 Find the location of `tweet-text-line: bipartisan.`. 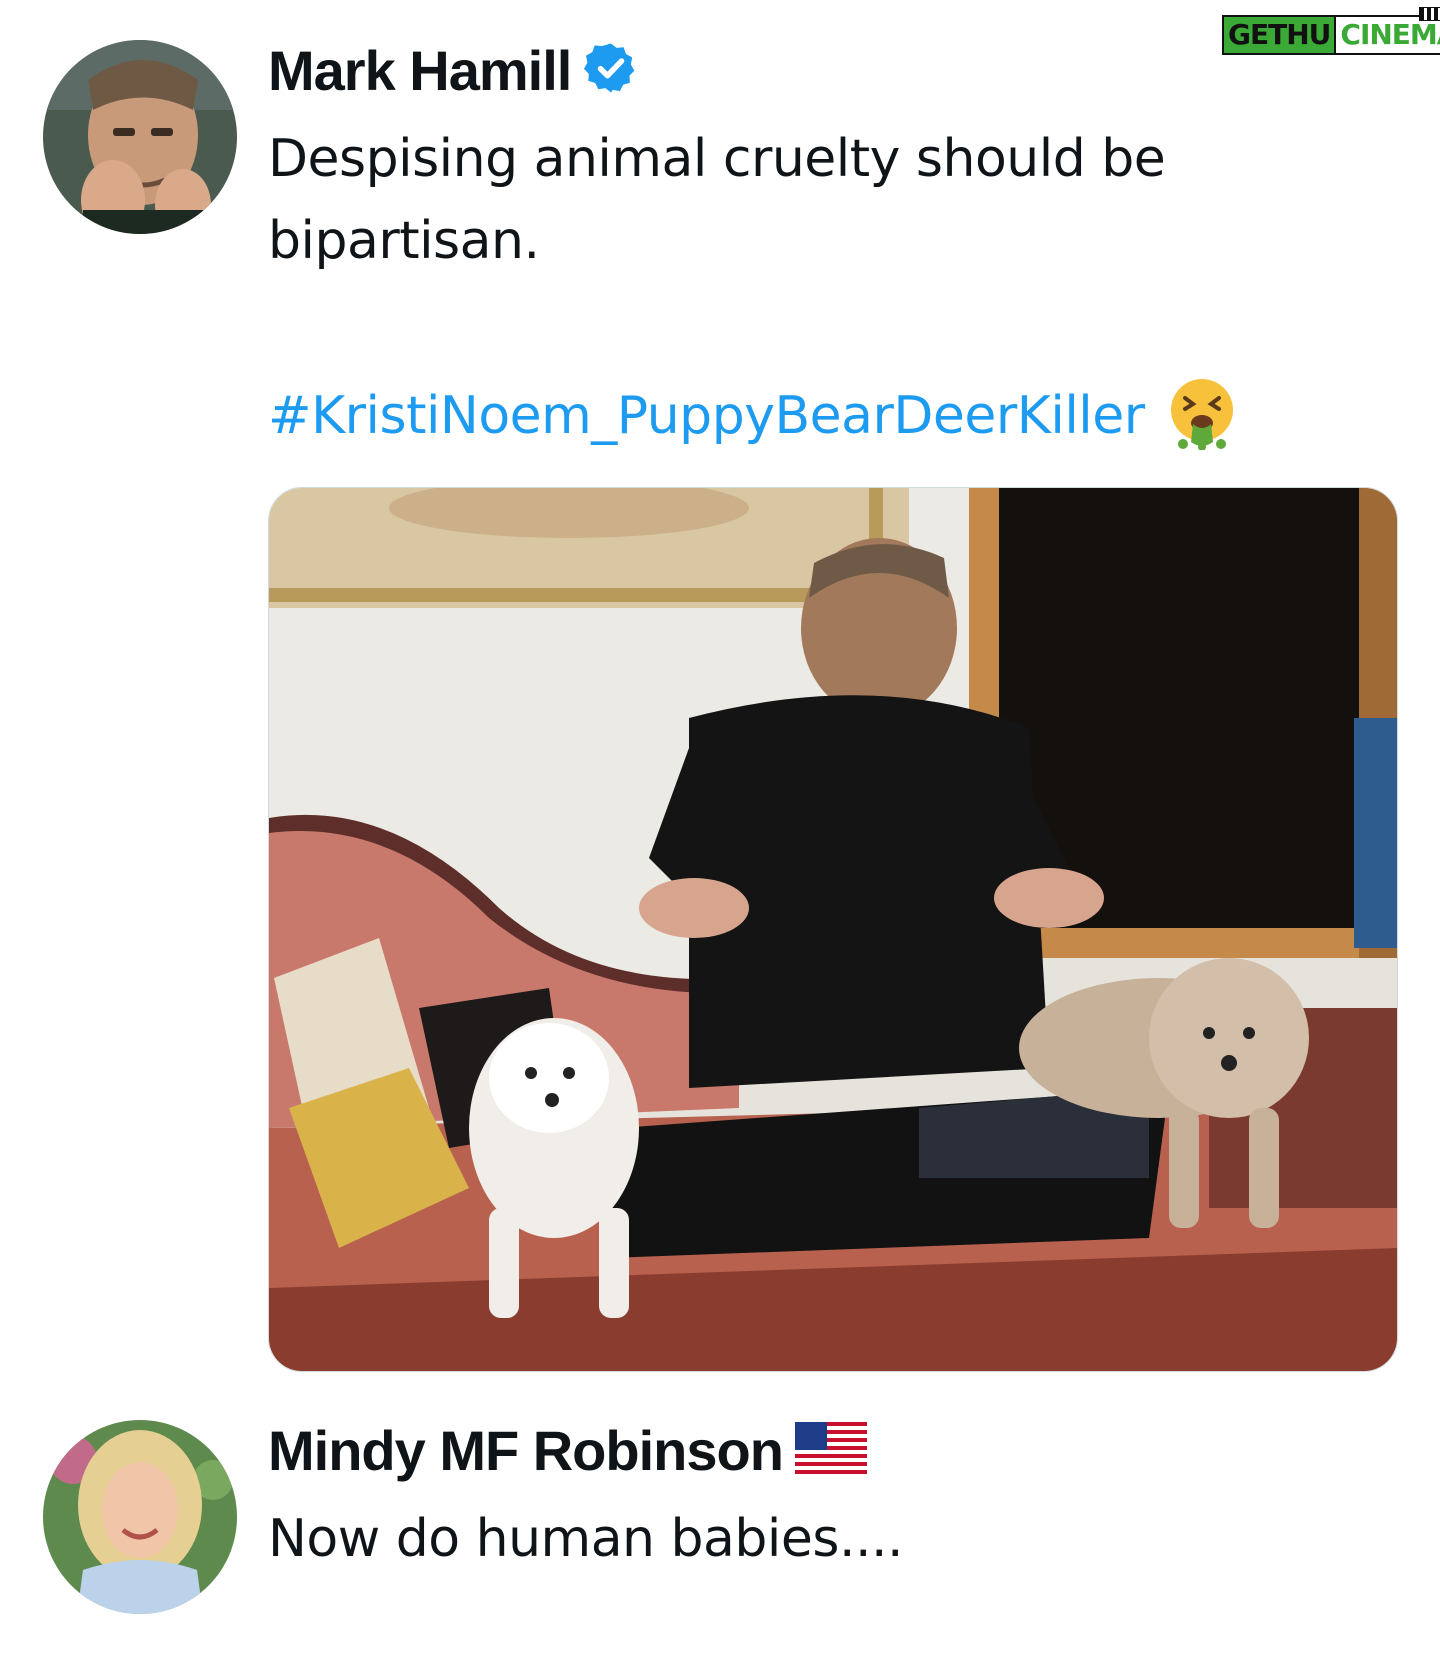

tweet-text-line: bipartisan. is located at coordinates (404, 241).